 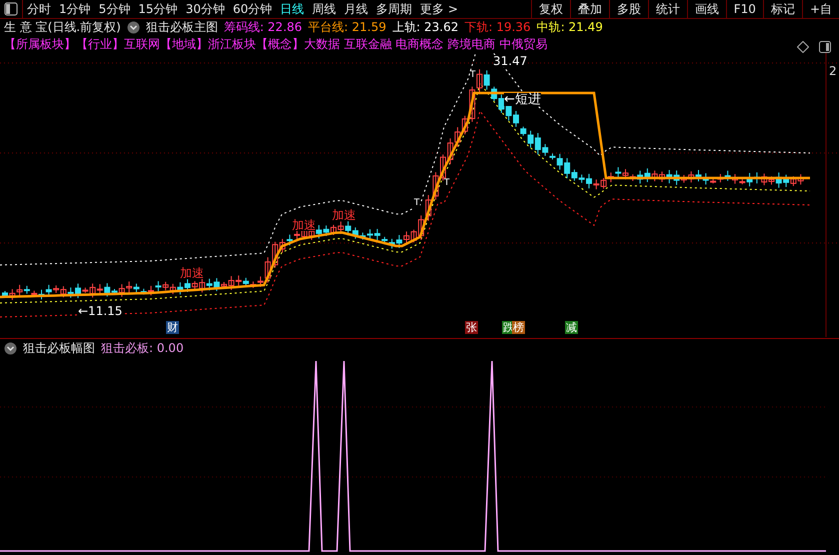 What do you see at coordinates (518, 327) in the screenshot?
I see `event-marker: 榜` at bounding box center [518, 327].